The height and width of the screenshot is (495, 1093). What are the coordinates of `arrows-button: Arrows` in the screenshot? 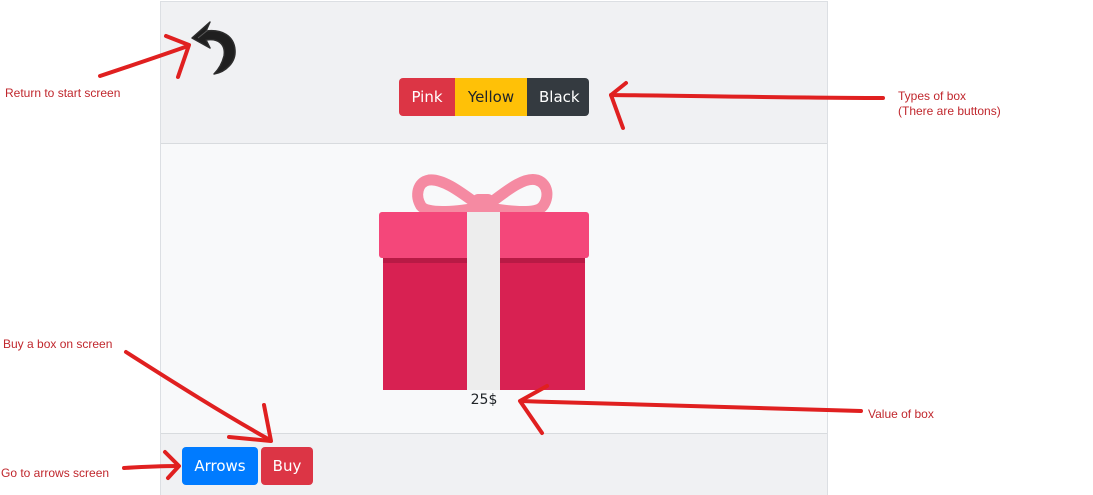 It's located at (220, 466).